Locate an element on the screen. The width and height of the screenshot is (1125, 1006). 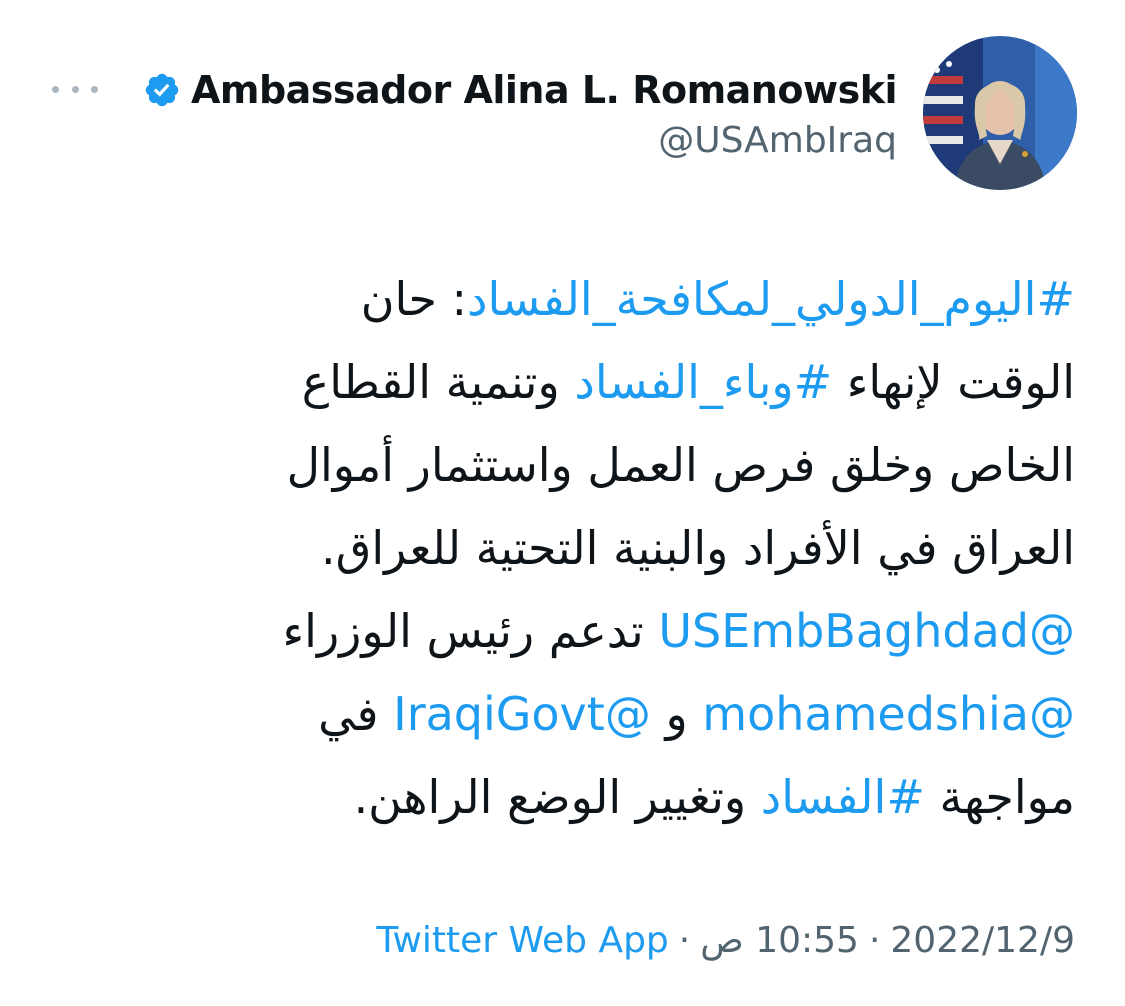
tweet-text-segment: الوقت لإنهاء is located at coordinates (953, 382).